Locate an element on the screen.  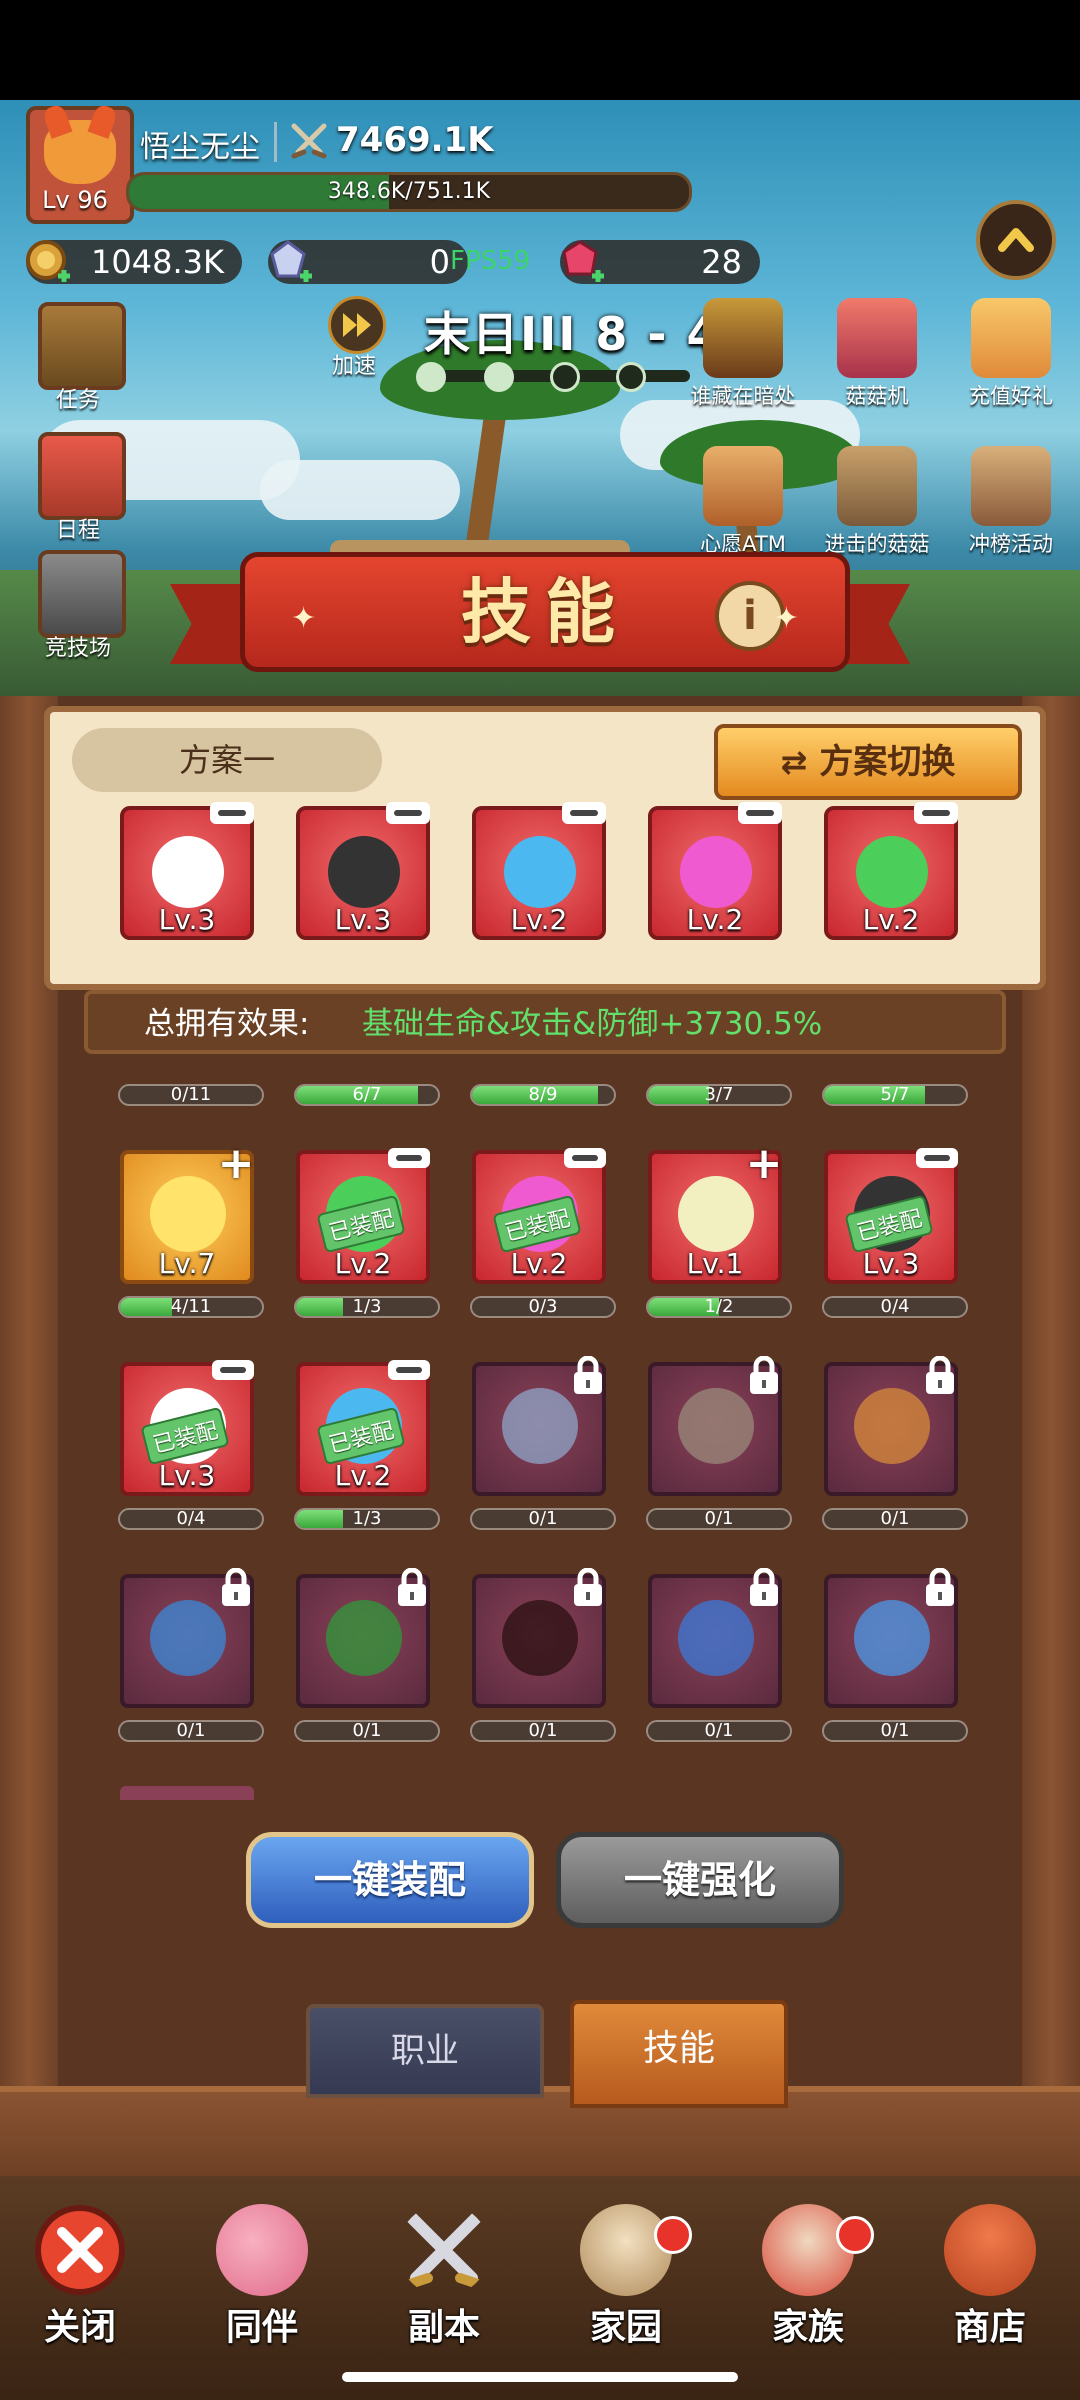
tab-job: 职业 is located at coordinates (425, 2051).